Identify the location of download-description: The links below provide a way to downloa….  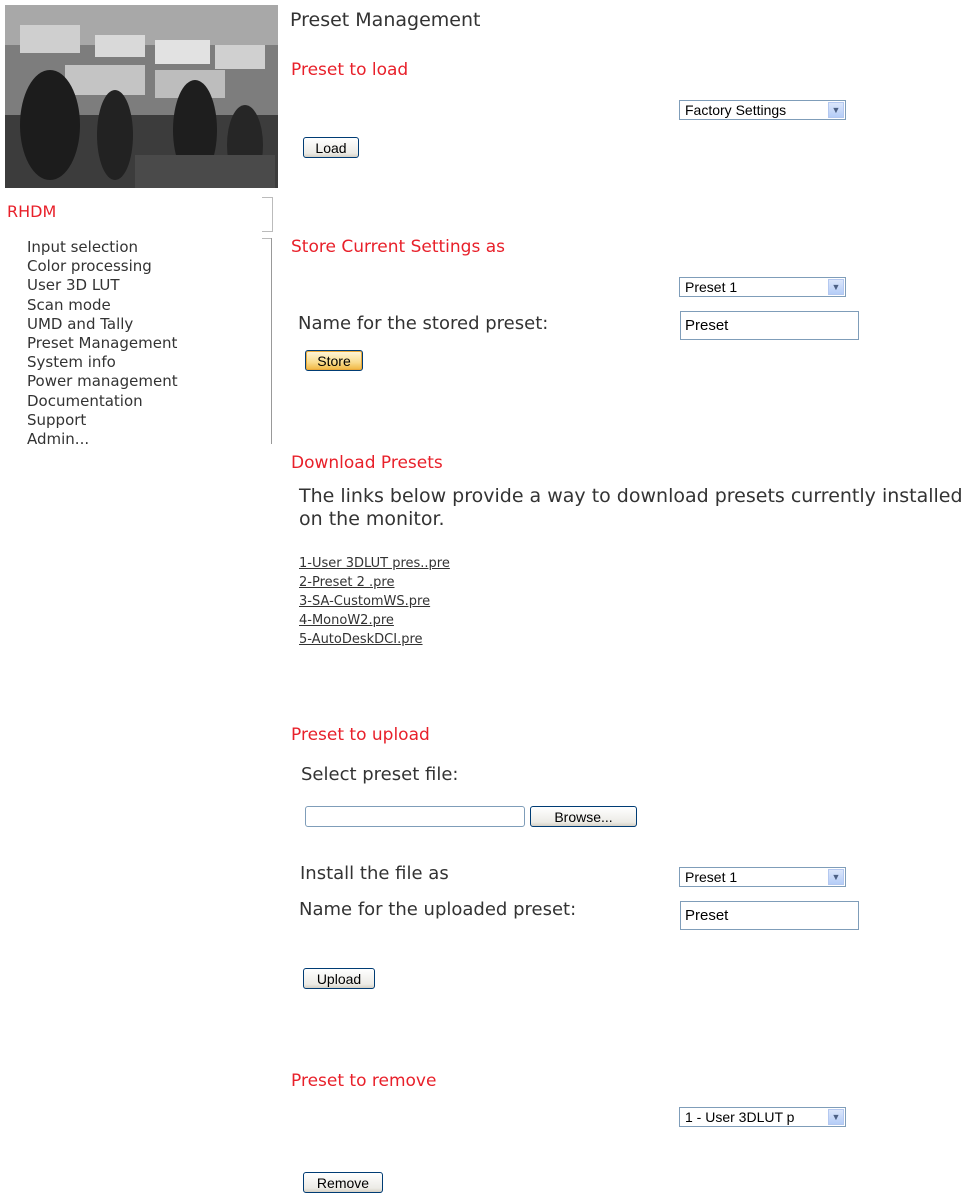
(631, 507).